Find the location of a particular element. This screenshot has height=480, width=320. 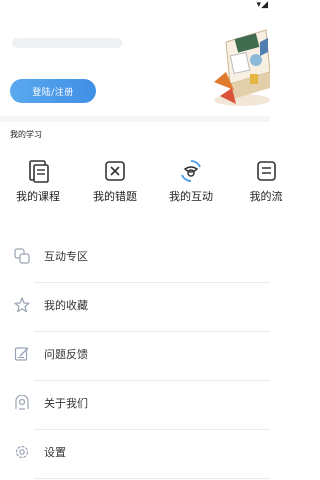

my-courses-button: 我的课程 is located at coordinates (38, 186).